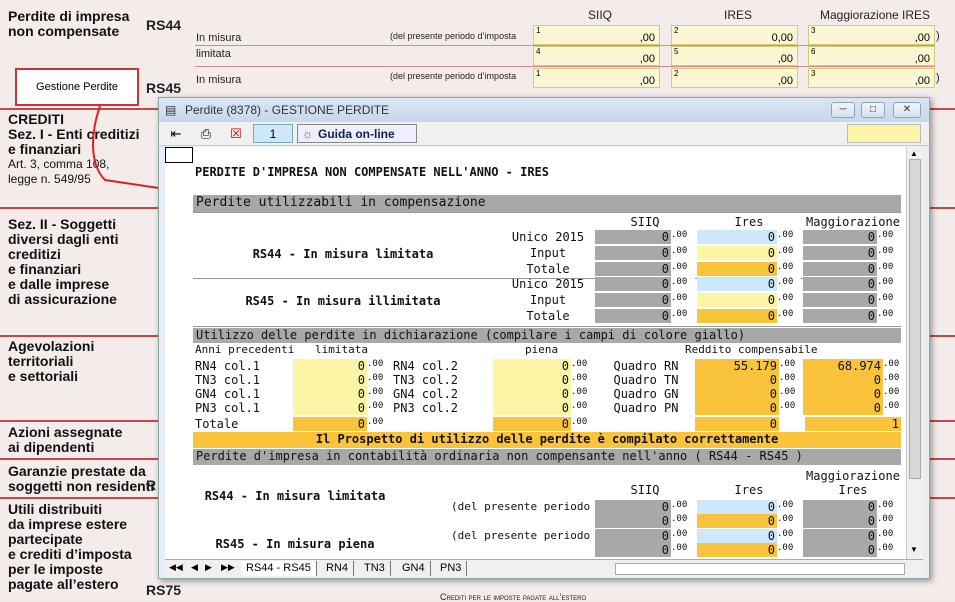  What do you see at coordinates (884, 133) in the screenshot?
I see `status-field` at bounding box center [884, 133].